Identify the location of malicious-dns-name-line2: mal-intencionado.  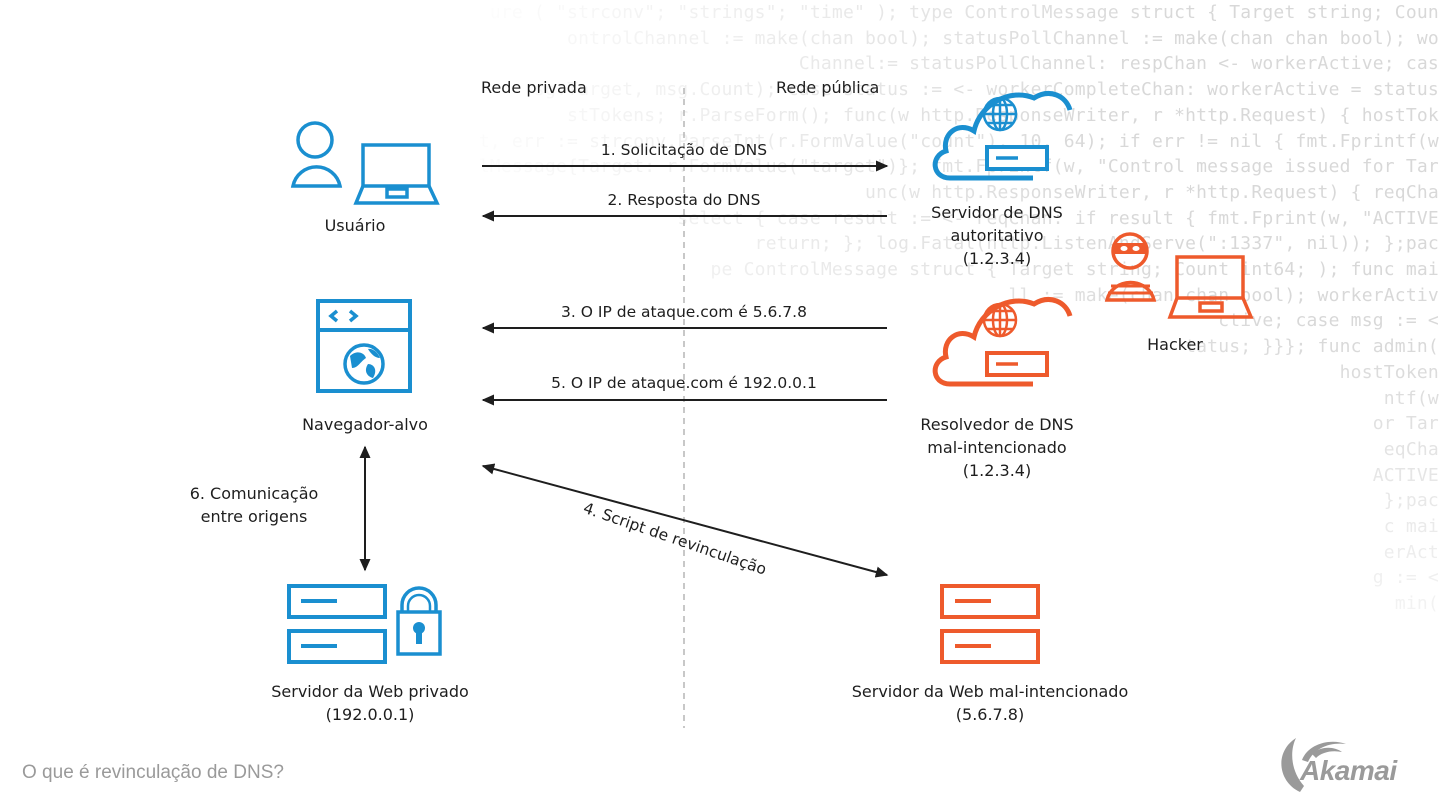
(997, 447).